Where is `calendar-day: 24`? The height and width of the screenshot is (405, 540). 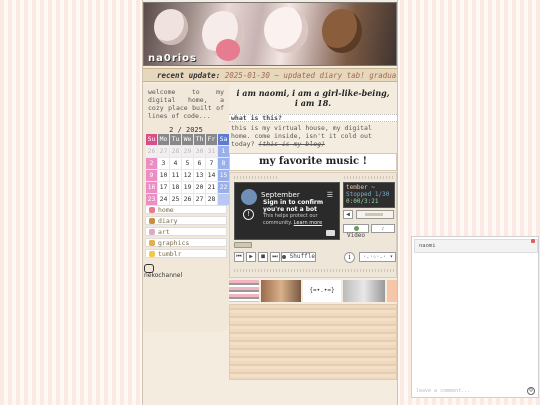
calendar-day: 24 is located at coordinates (163, 199).